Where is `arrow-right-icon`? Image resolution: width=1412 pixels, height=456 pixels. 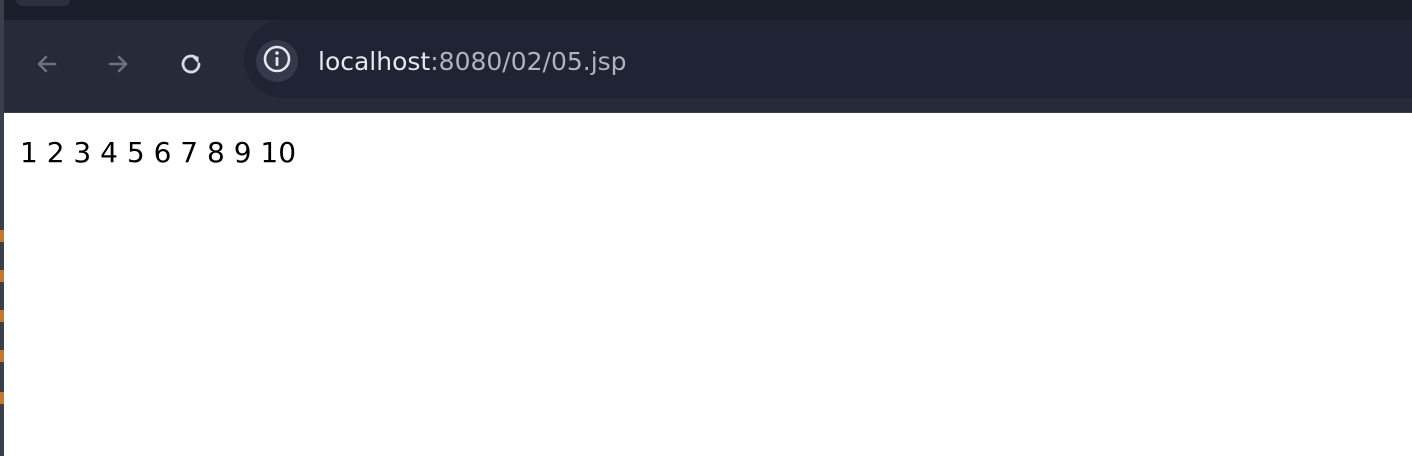
arrow-right-icon is located at coordinates (118, 64).